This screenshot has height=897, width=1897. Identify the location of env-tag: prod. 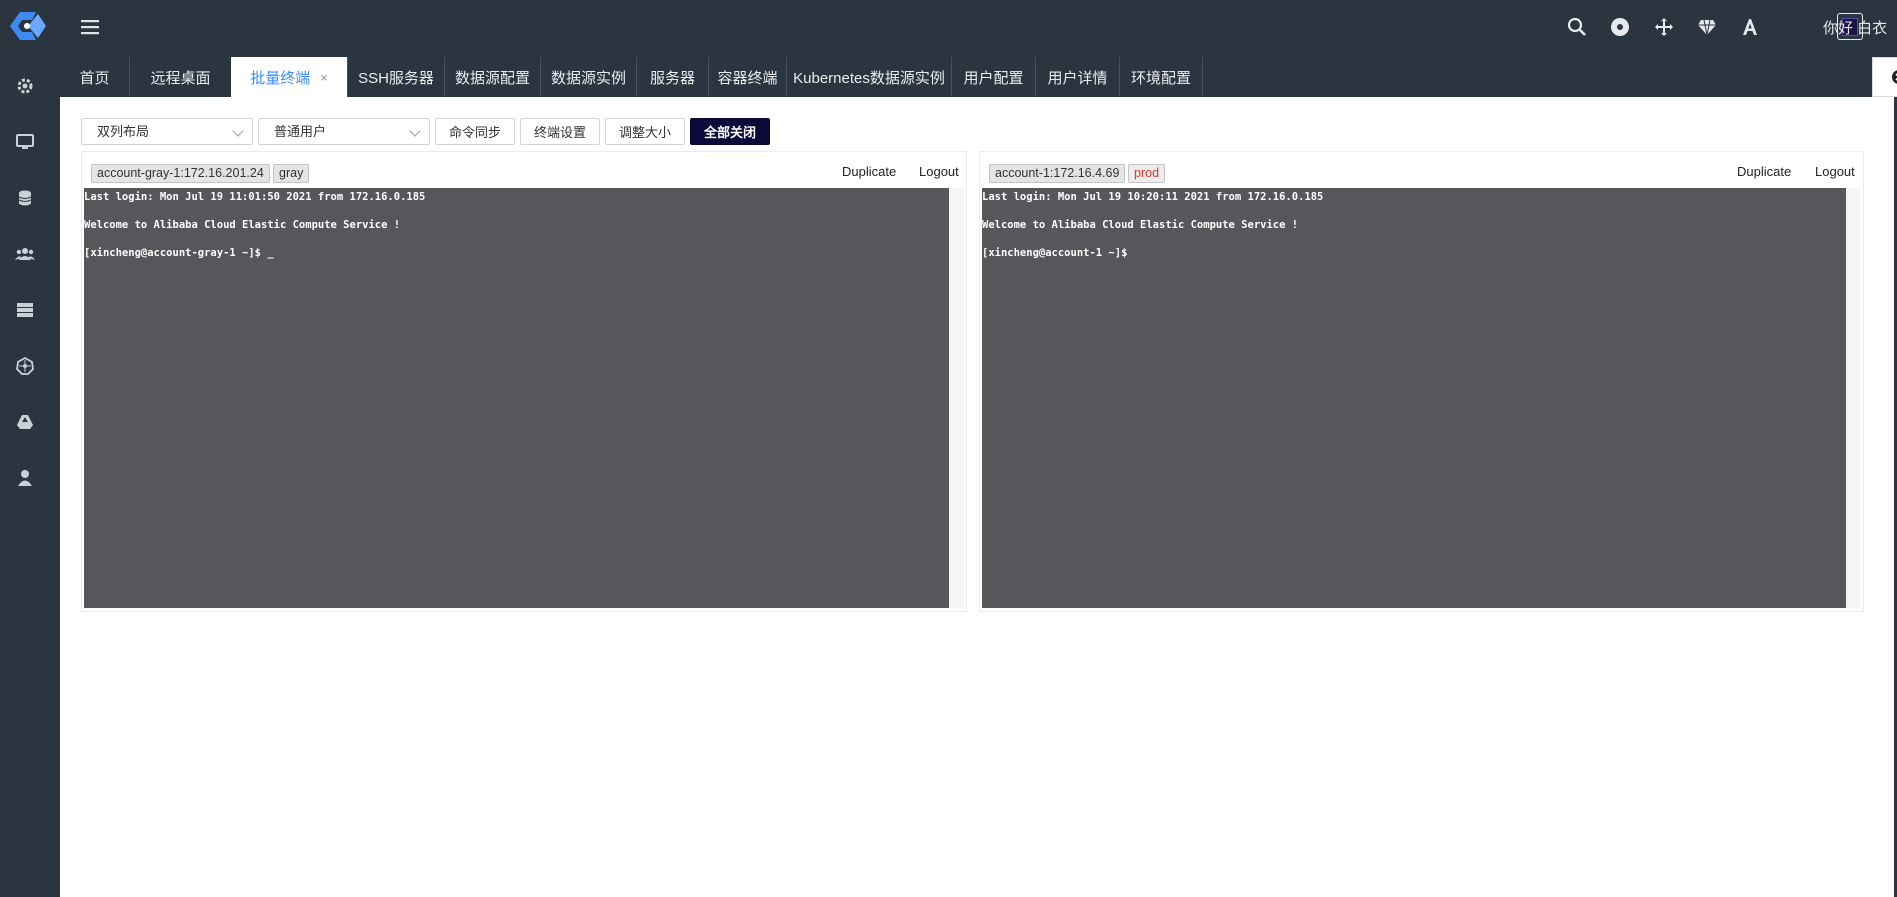
(1147, 173).